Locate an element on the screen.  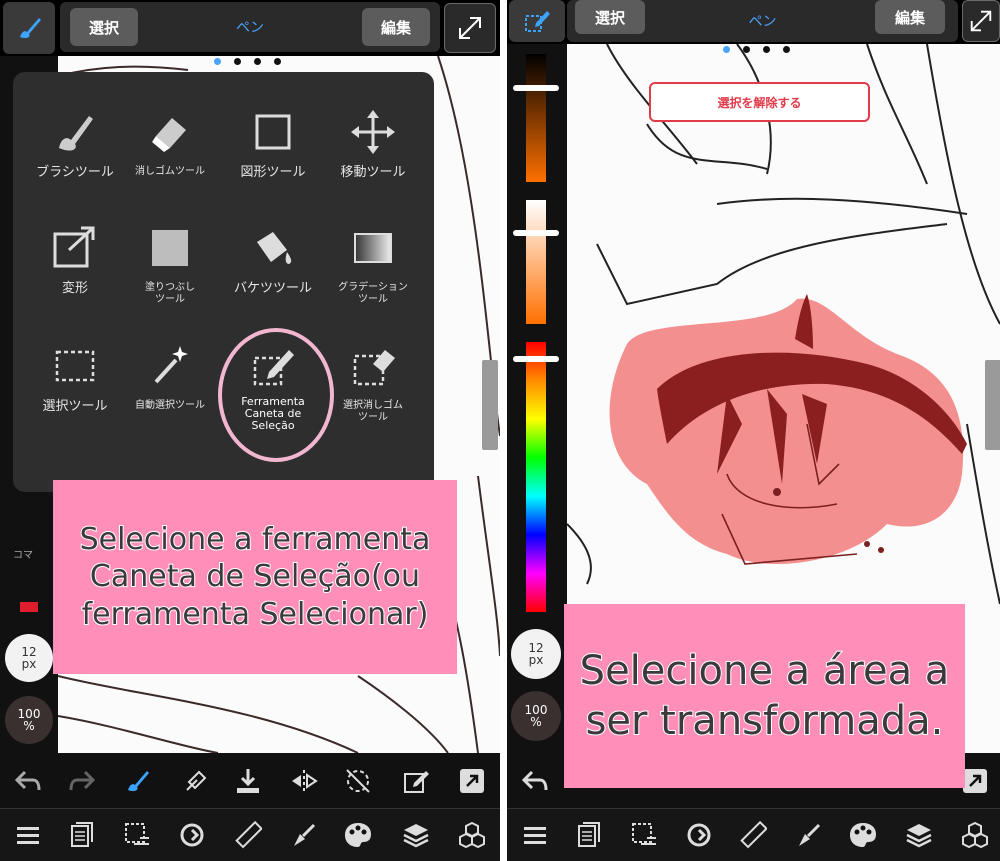
pages-button-right is located at coordinates (589, 835).